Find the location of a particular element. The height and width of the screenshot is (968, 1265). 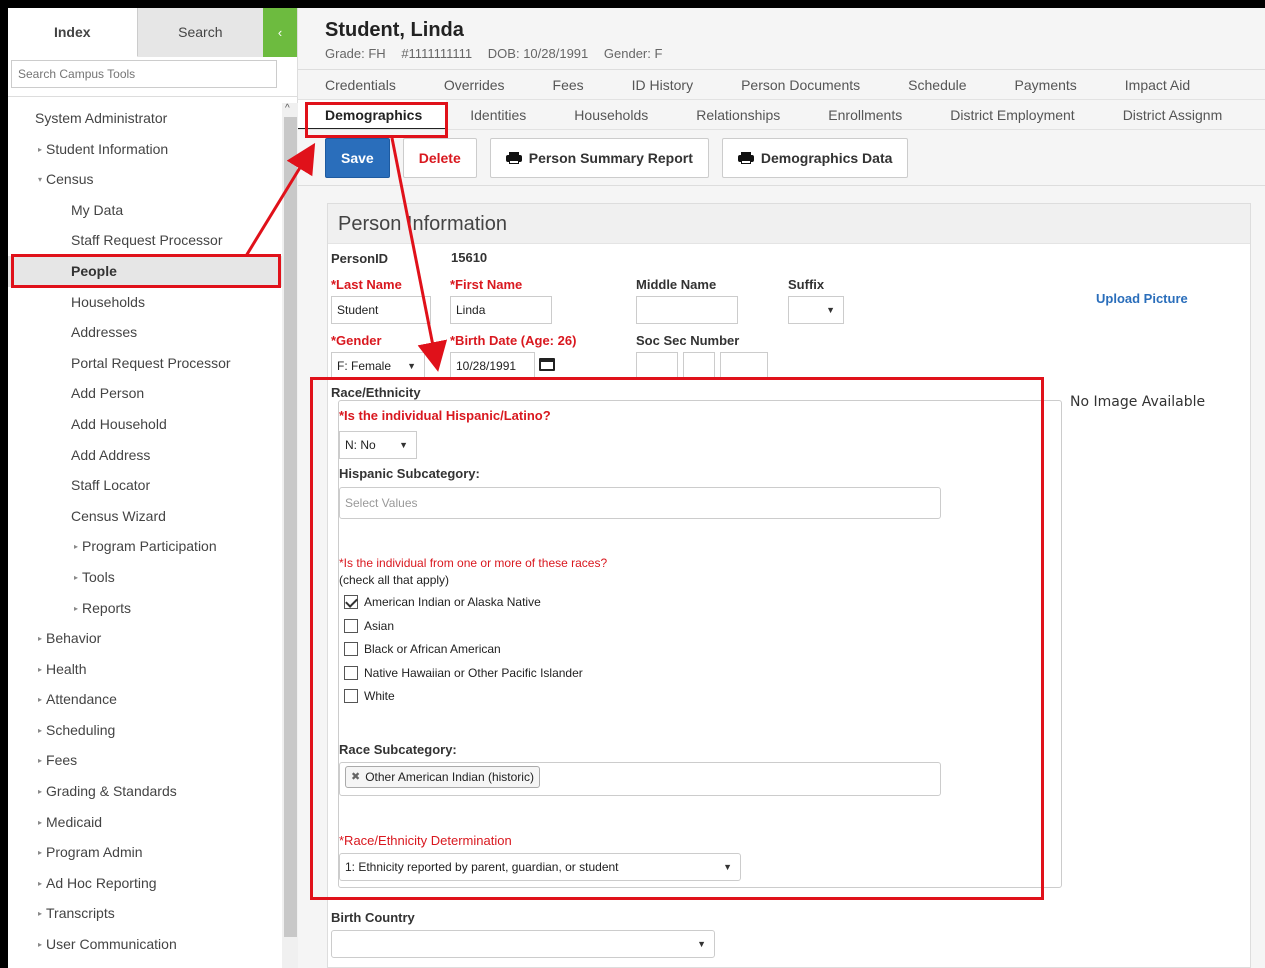

sidebar-item-health: ▸ Health is located at coordinates (145, 669).